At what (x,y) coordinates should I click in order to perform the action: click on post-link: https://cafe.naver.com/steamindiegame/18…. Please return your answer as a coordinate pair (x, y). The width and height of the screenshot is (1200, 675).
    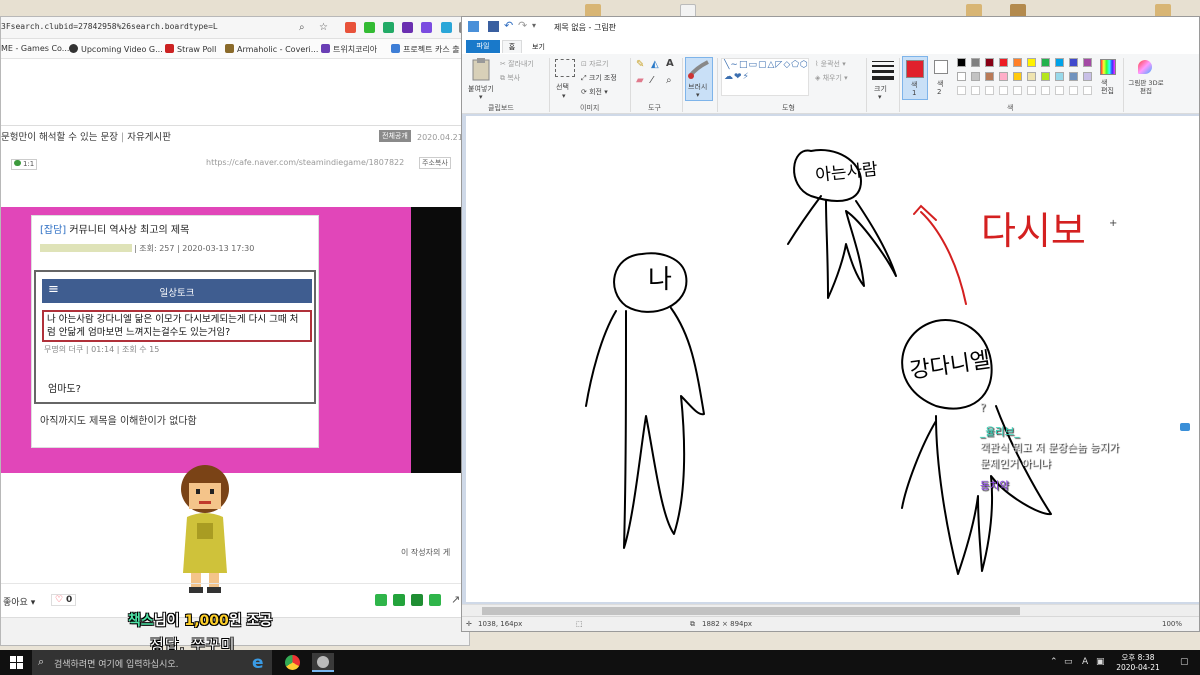
    Looking at the image, I should click on (305, 162).